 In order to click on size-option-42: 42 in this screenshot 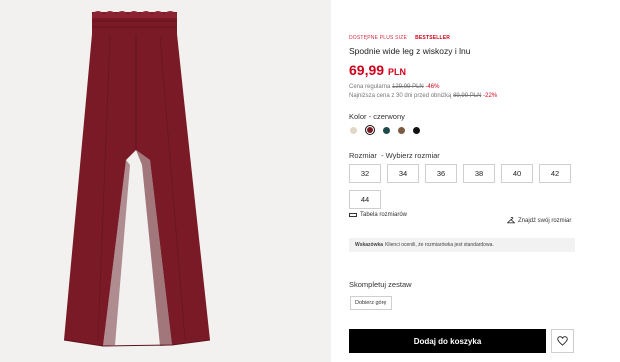, I will do `click(555, 173)`.